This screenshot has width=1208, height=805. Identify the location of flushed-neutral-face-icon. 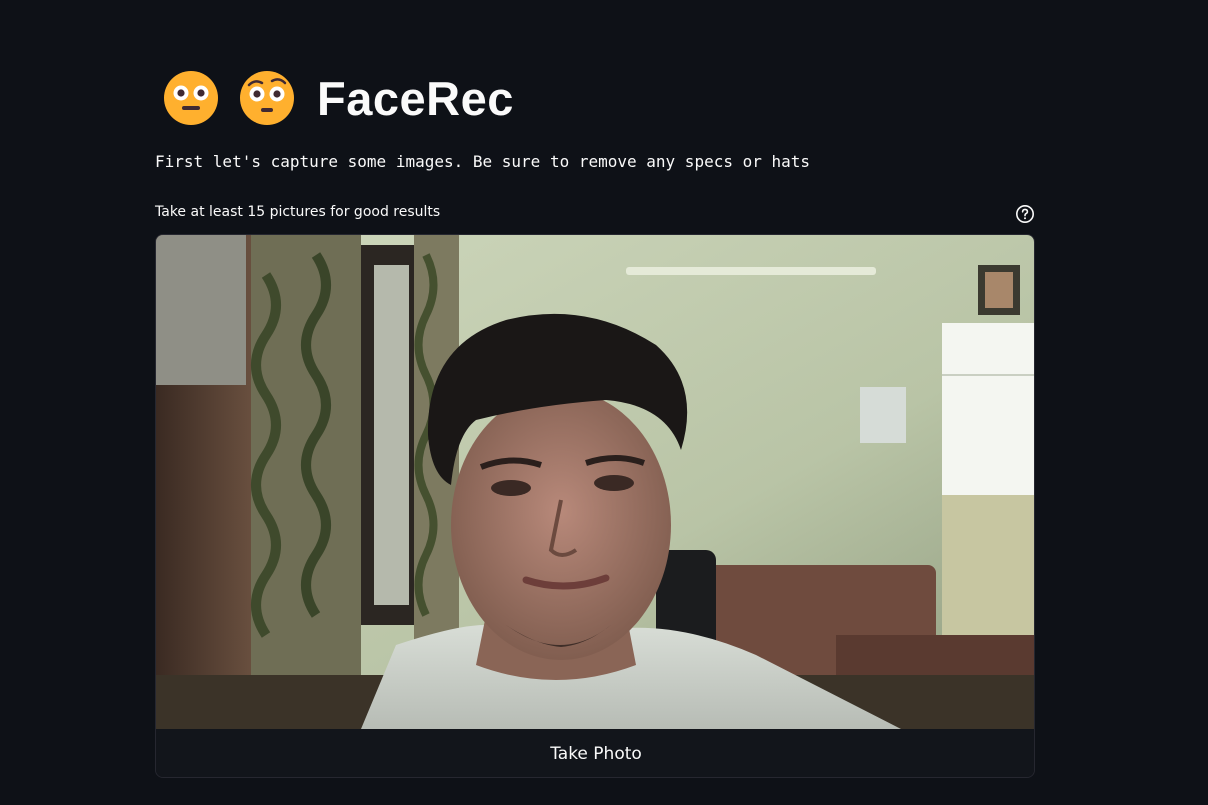
(191, 98).